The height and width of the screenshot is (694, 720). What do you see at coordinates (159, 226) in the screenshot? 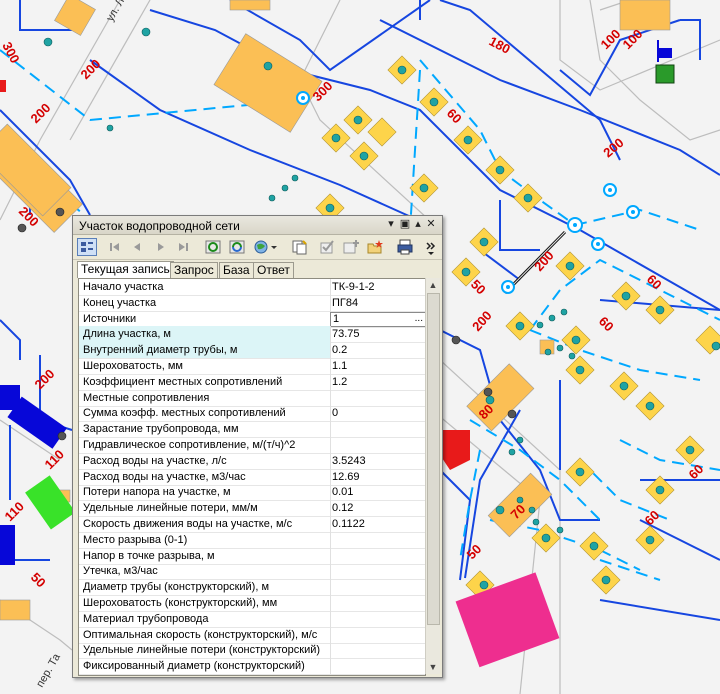
I see `window-title: Участок водопроводной сети` at bounding box center [159, 226].